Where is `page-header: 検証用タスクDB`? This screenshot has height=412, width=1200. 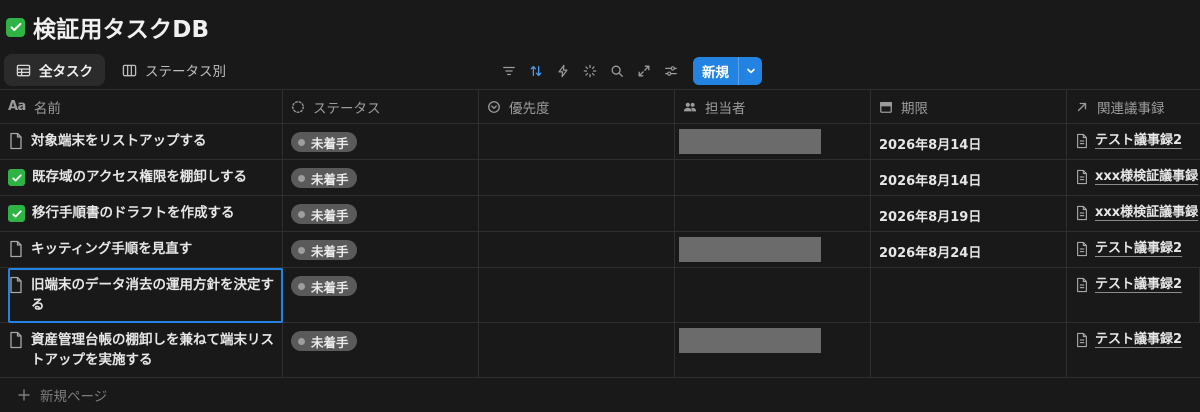 page-header: 検証用タスクDB is located at coordinates (107, 27).